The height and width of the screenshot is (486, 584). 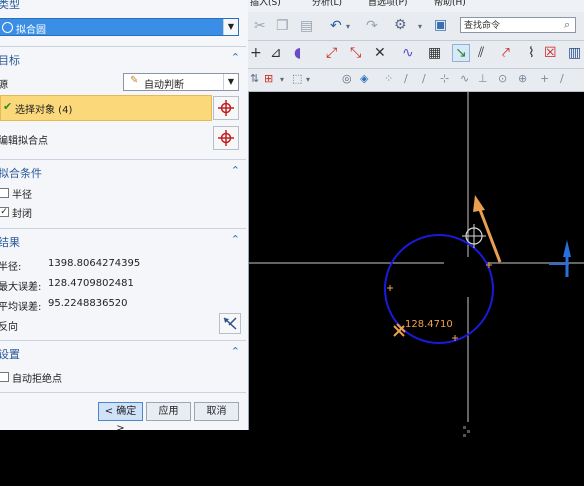 What do you see at coordinates (327, 4) in the screenshot?
I see `menu-analysis: 分析(L)` at bounding box center [327, 4].